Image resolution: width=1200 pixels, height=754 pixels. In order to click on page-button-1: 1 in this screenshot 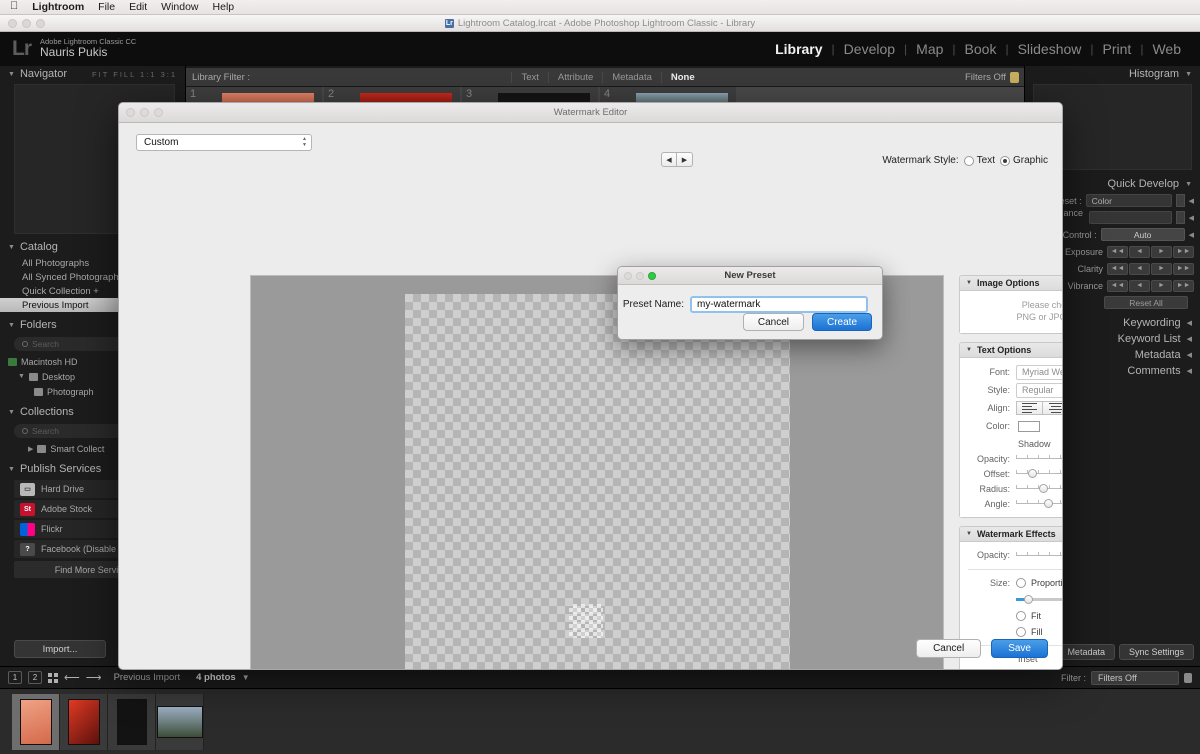, I will do `click(15, 677)`.